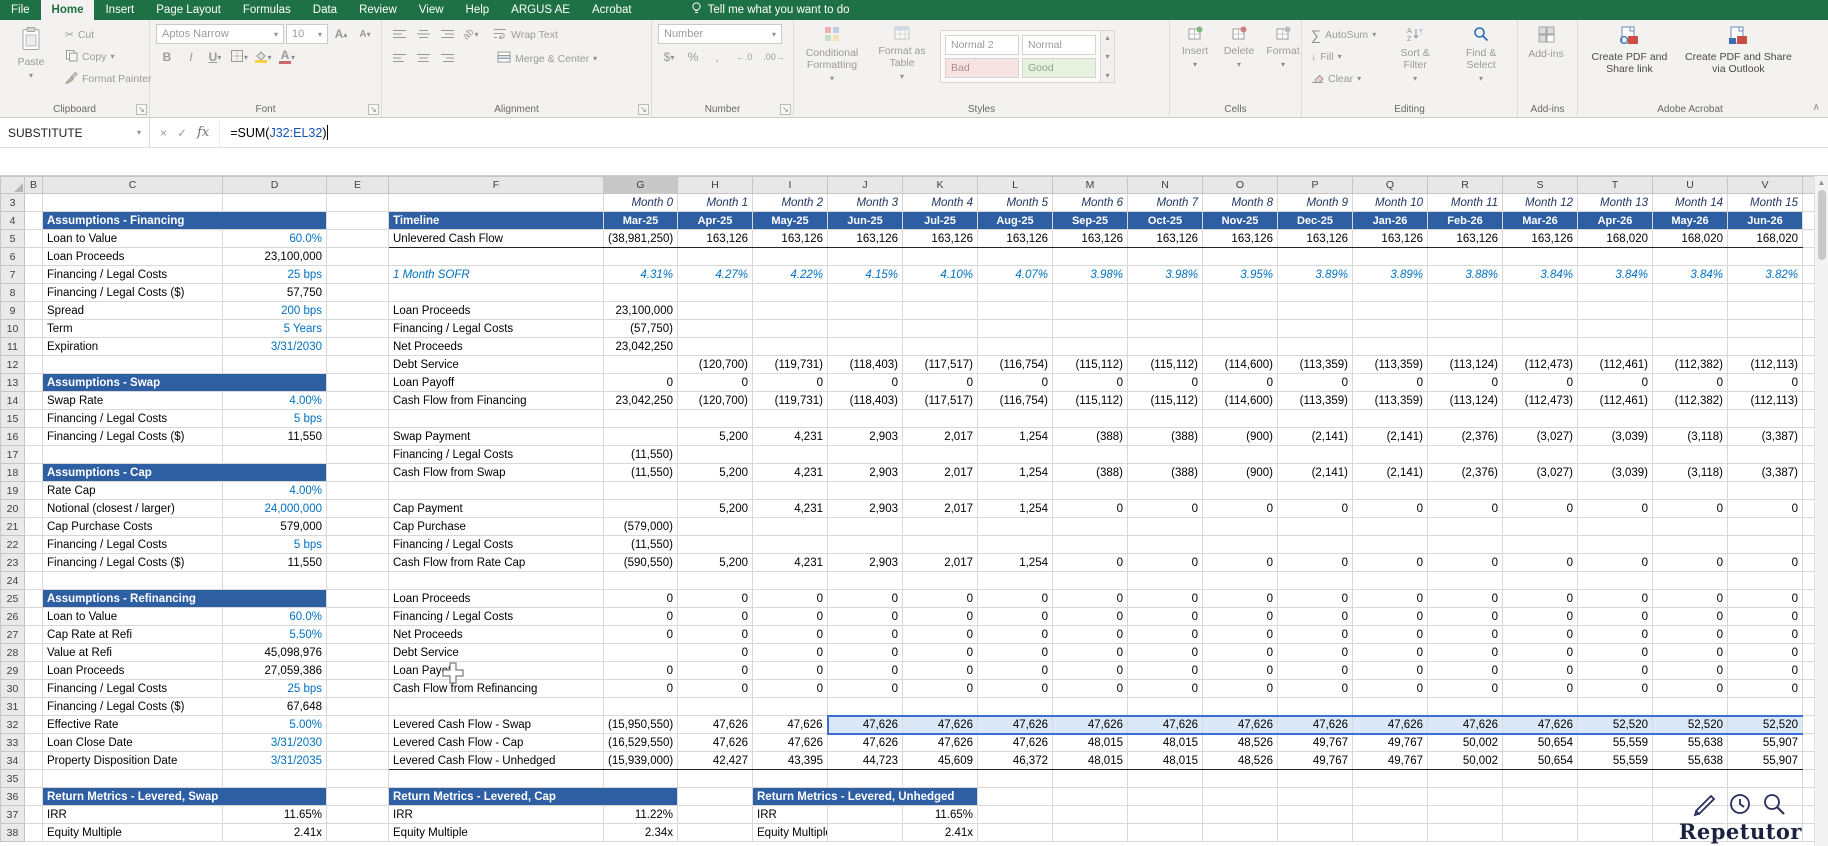 The height and width of the screenshot is (846, 1828). I want to click on cell-K13: 0, so click(940, 382).